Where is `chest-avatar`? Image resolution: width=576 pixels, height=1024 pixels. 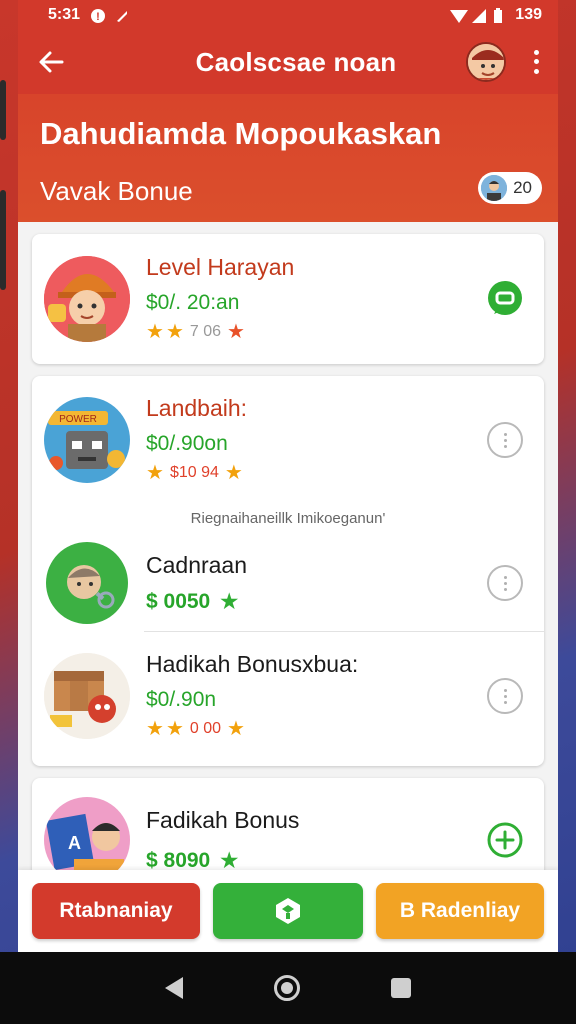 chest-avatar is located at coordinates (87, 696).